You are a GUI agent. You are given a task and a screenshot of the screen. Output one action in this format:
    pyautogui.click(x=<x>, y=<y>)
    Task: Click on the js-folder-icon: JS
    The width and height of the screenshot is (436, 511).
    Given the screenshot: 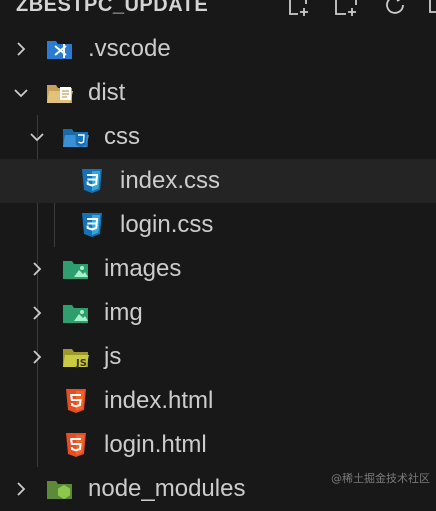 What is the action you would take?
    pyautogui.click(x=76, y=357)
    